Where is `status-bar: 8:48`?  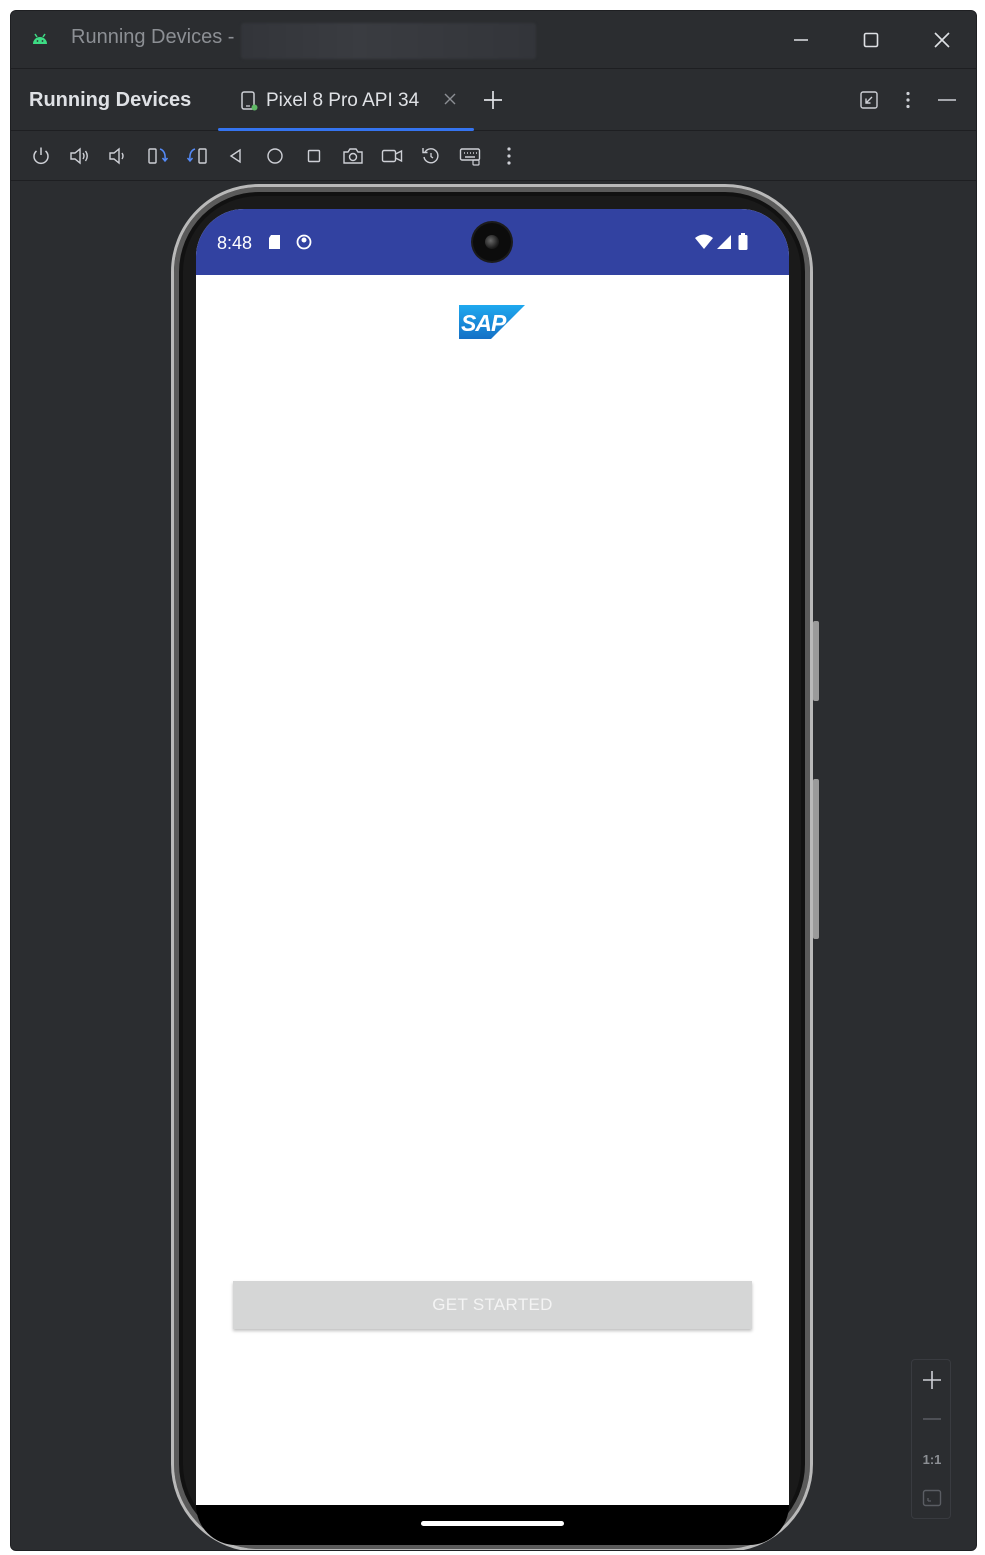 status-bar: 8:48 is located at coordinates (492, 242).